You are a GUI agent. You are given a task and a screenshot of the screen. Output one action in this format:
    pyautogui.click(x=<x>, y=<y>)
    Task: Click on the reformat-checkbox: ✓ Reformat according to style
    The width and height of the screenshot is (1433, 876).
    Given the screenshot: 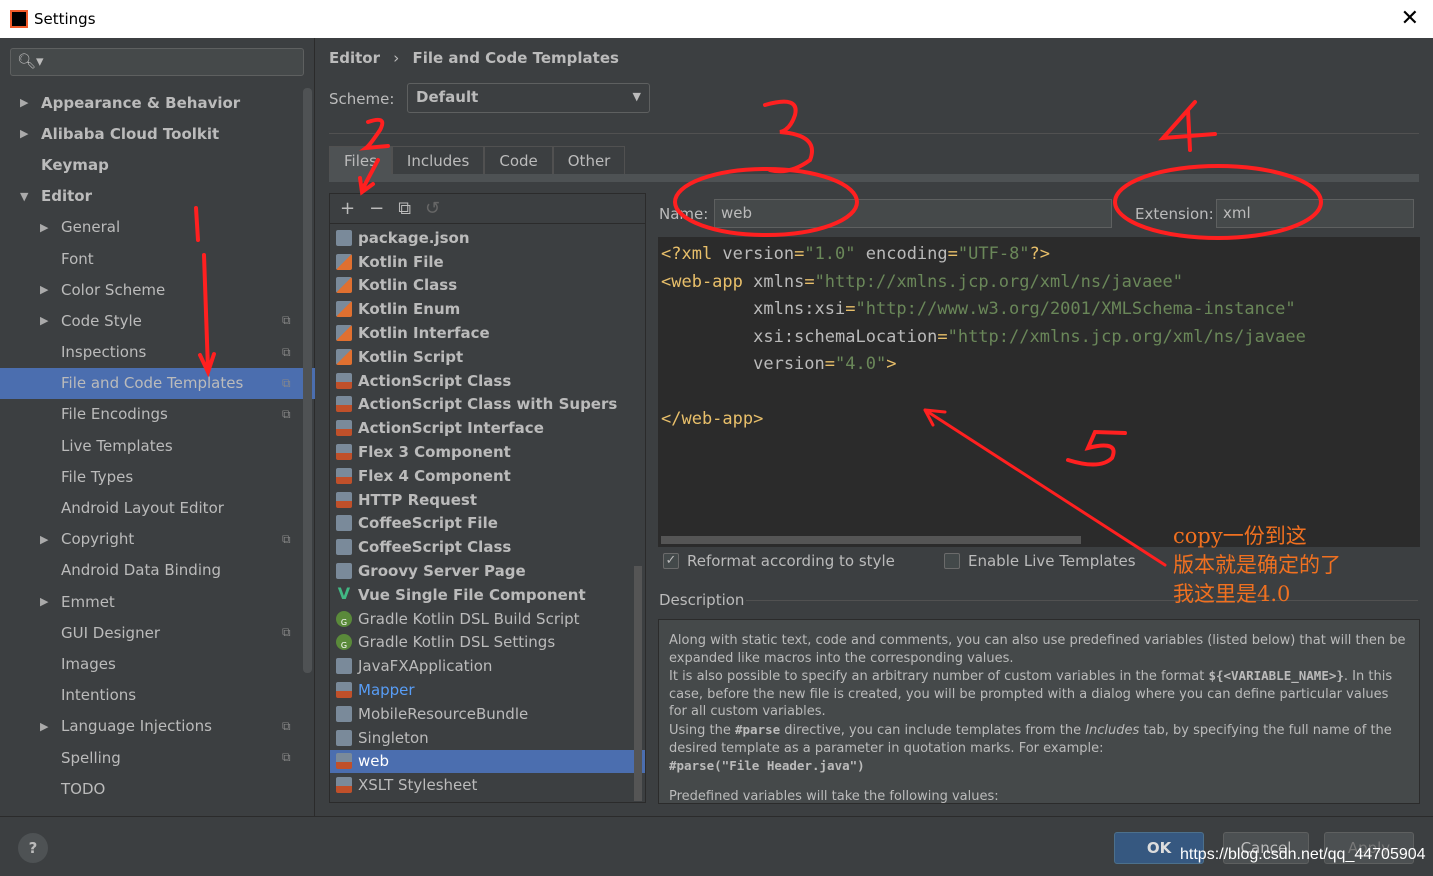 What is the action you would take?
    pyautogui.click(x=779, y=561)
    